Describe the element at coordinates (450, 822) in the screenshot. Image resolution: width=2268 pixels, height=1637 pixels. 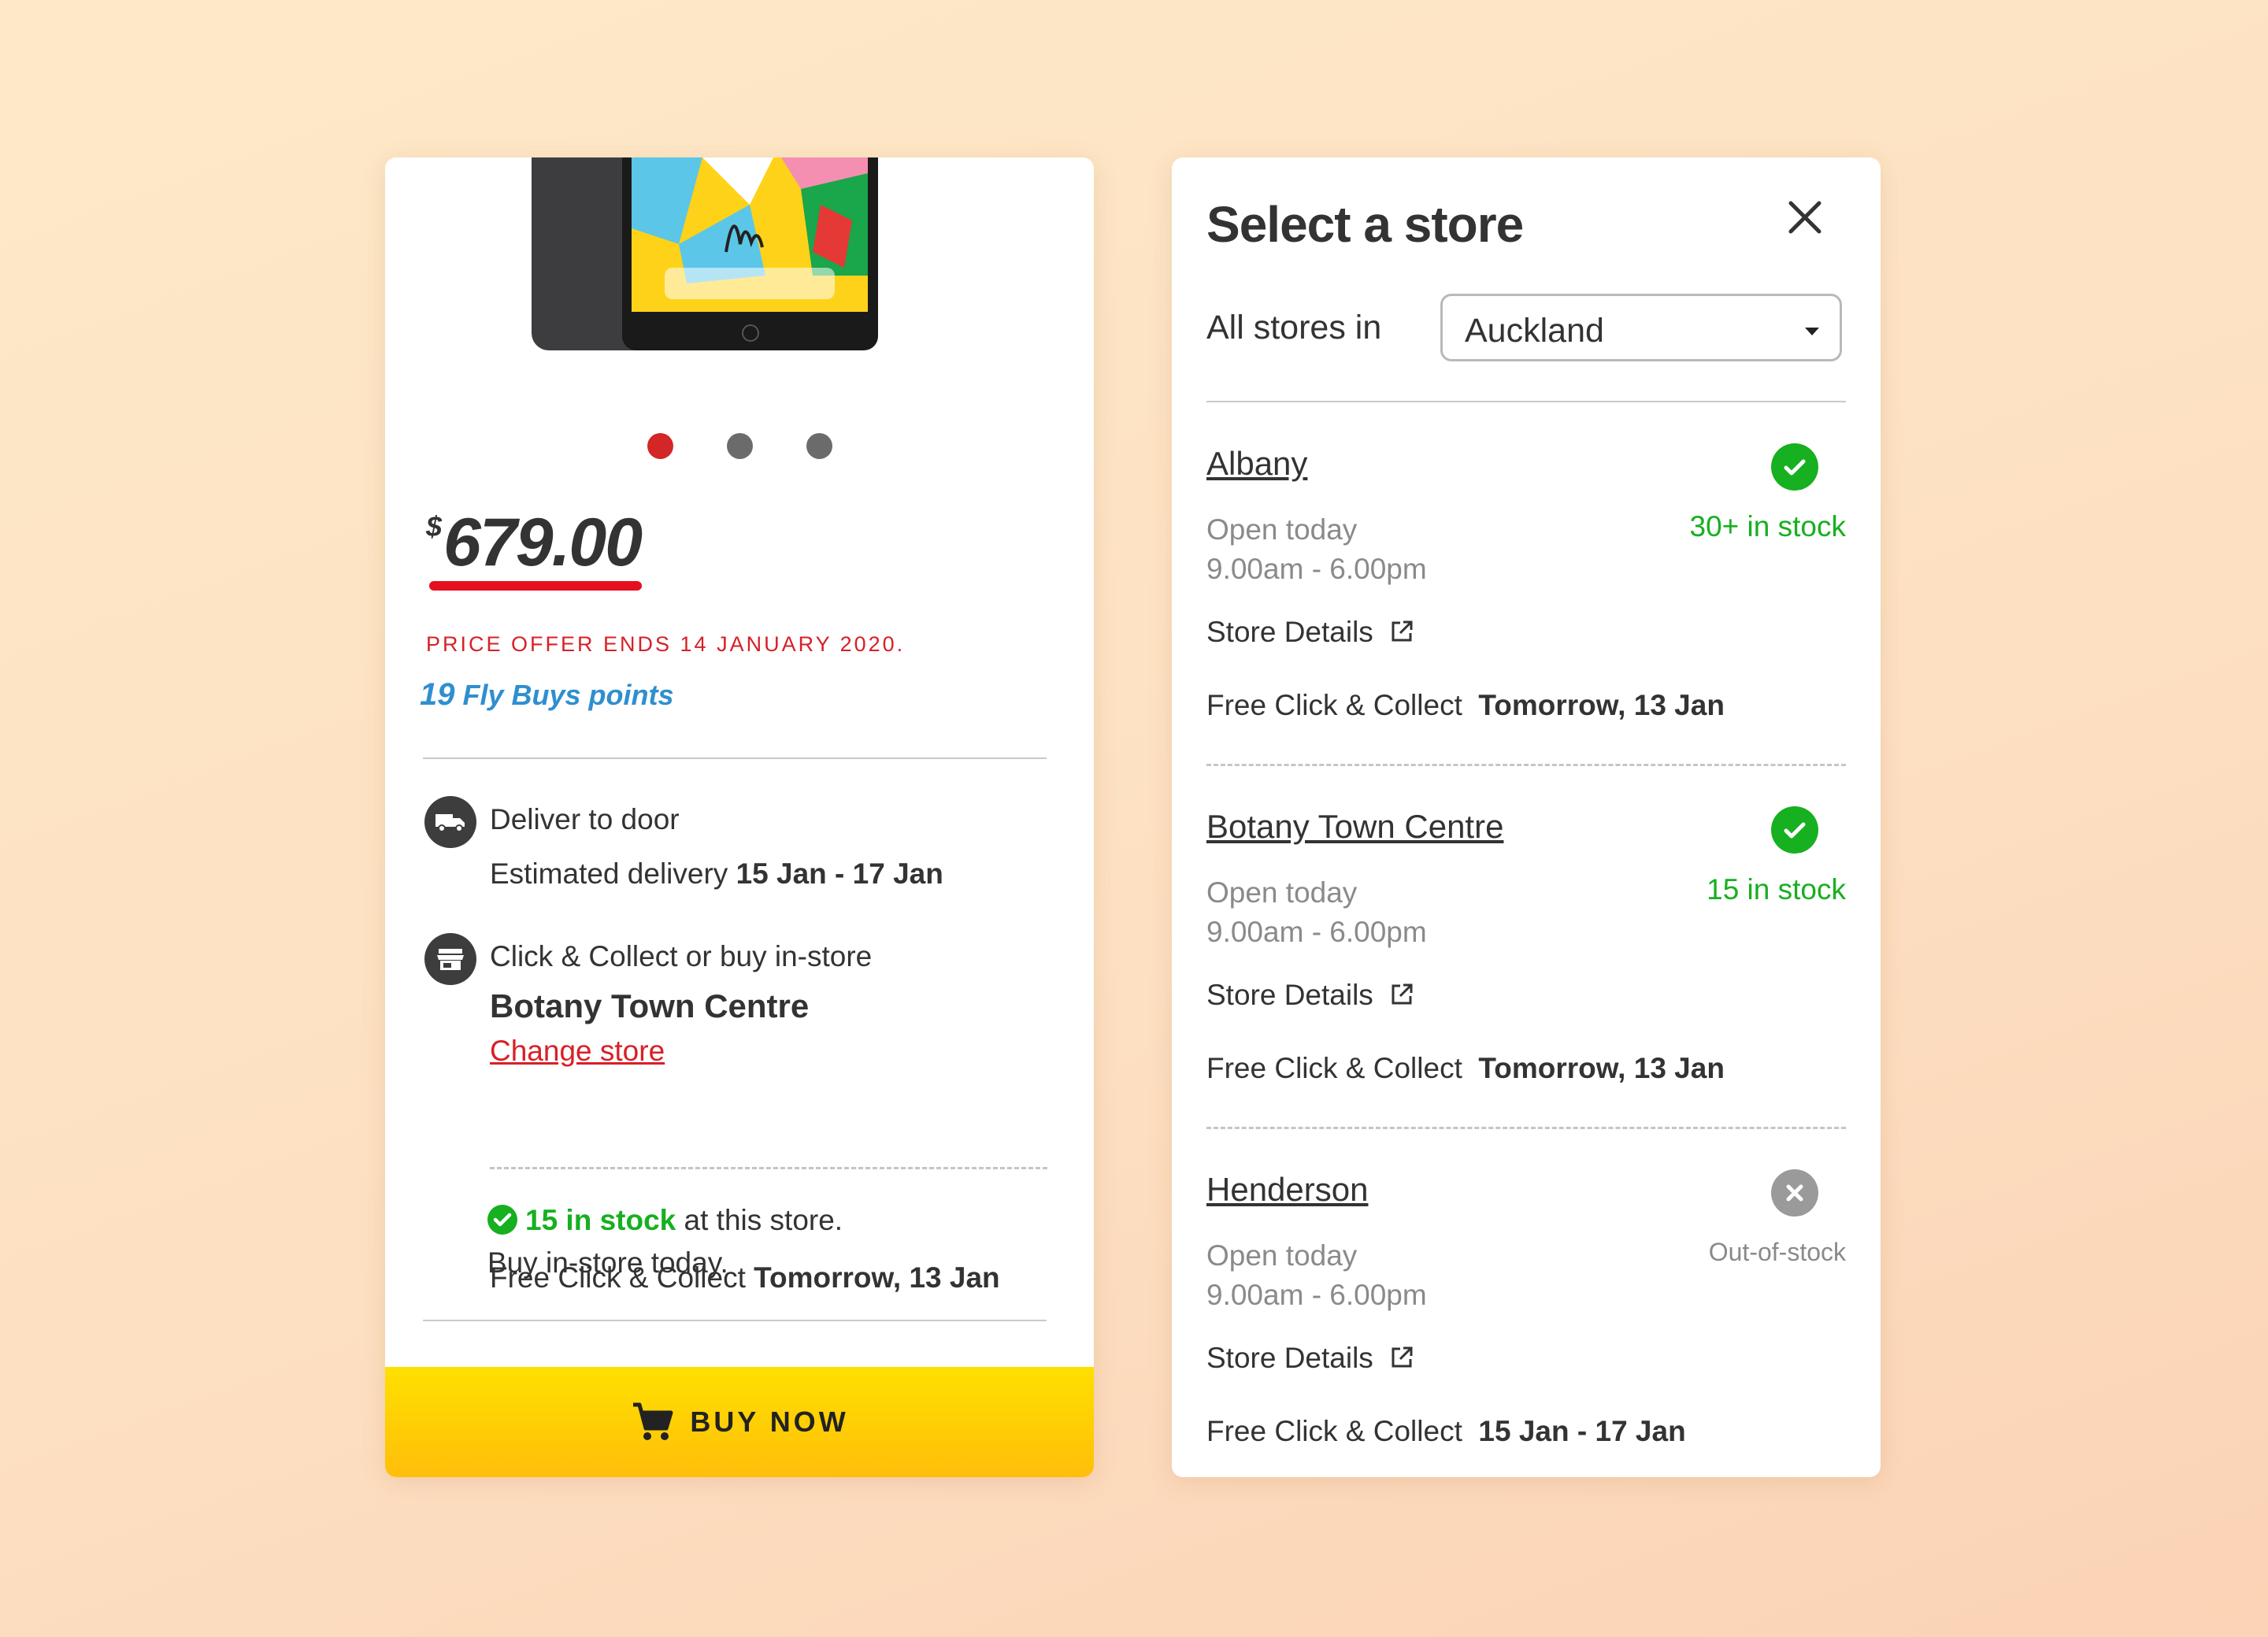
I see `truck-icon` at that location.